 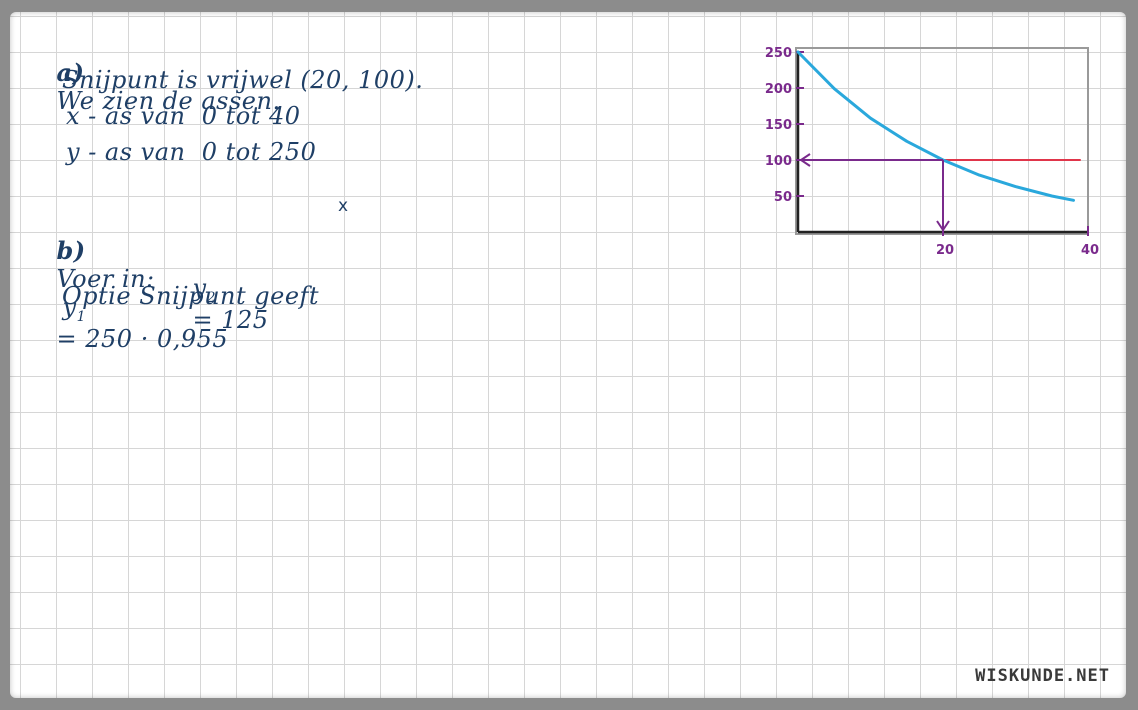 I want to click on note-b-line3: Optie Snijpunt geeft, so click(x=191, y=296).